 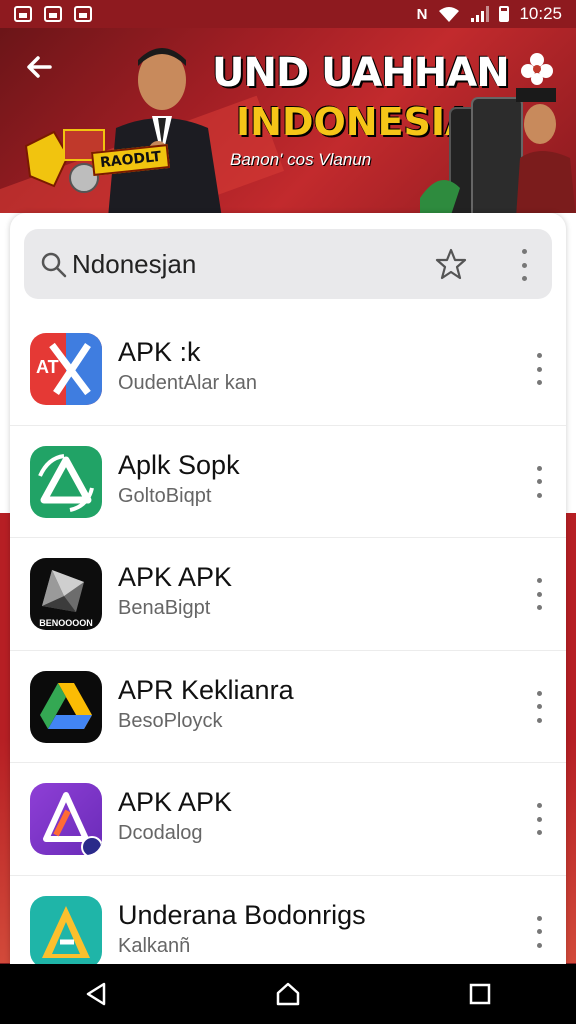 What do you see at coordinates (154, 945) in the screenshot?
I see `app-subtitle: Kalkanñ` at bounding box center [154, 945].